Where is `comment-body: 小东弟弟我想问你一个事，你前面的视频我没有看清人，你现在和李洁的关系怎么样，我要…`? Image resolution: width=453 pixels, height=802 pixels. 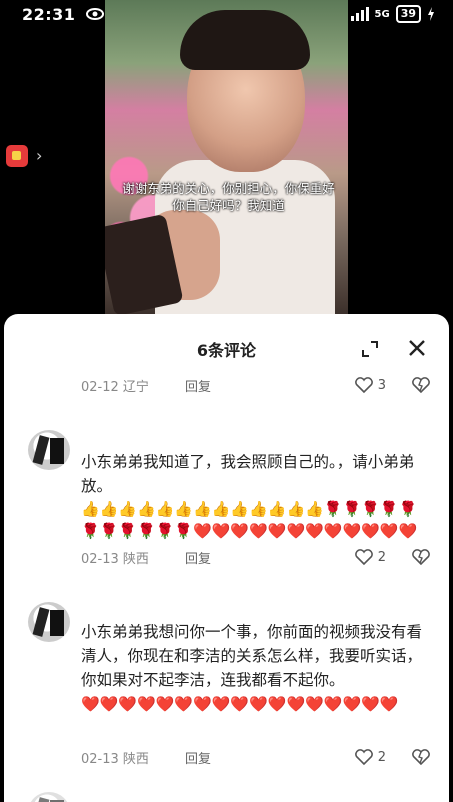
comment-body: 小东弟弟我想问你一个事，你前面的视频我没有看清人，你现在和李洁的关系怎么样，我要… is located at coordinates (255, 668).